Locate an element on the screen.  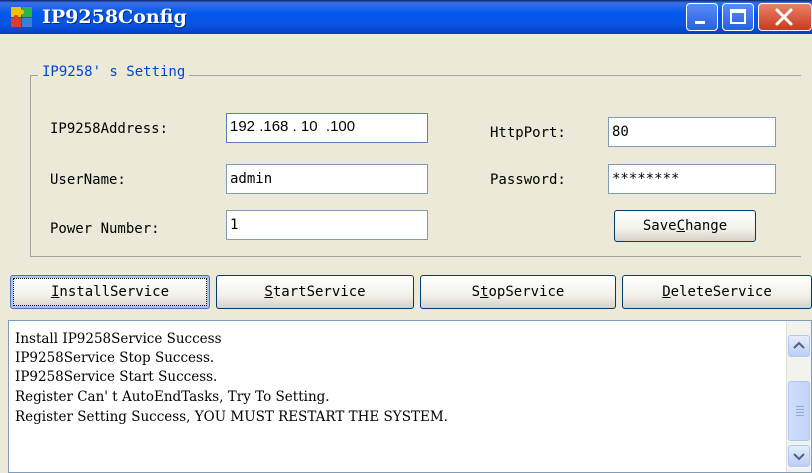
install-service-button: InstallService is located at coordinates (110, 292).